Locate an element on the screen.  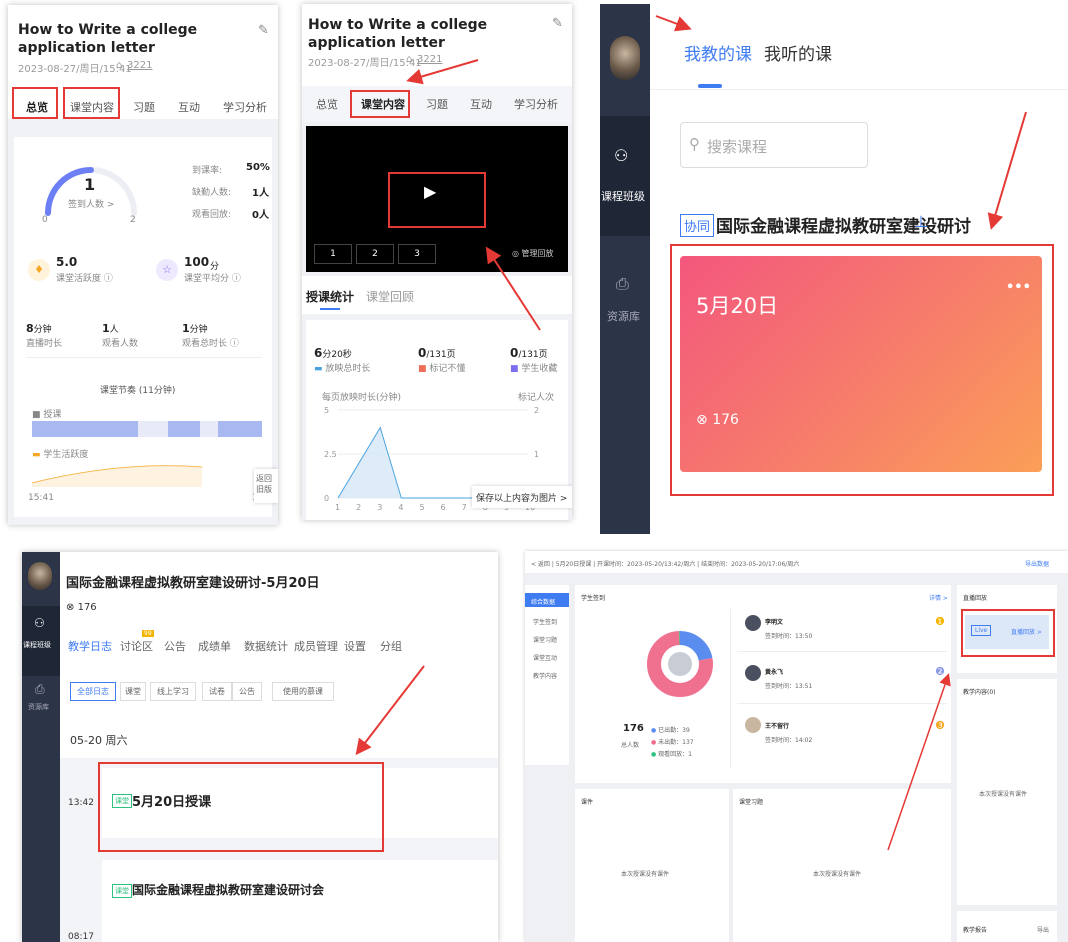
card-title: 课件 is located at coordinates (587, 802).